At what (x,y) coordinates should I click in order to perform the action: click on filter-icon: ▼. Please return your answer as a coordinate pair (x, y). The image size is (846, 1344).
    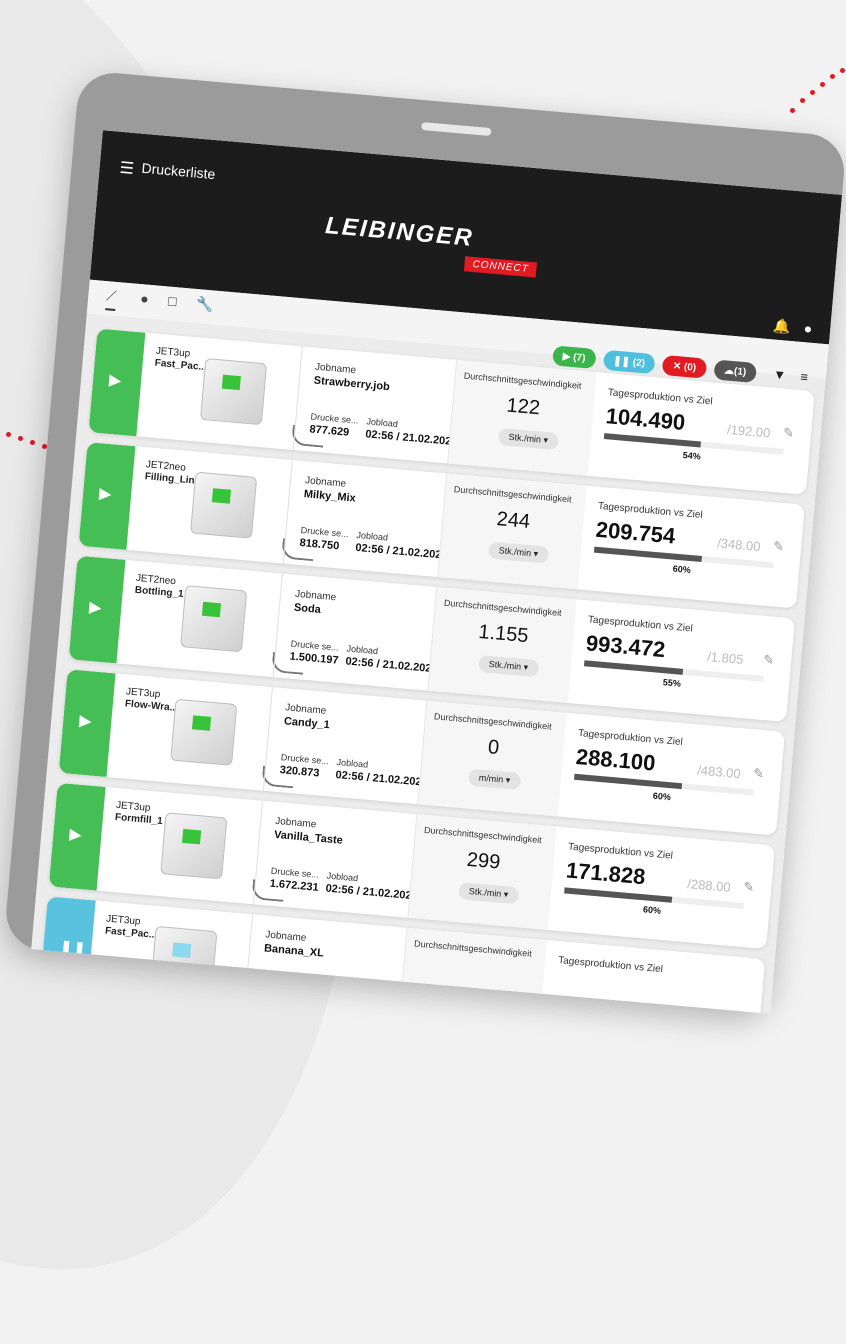
    Looking at the image, I should click on (780, 375).